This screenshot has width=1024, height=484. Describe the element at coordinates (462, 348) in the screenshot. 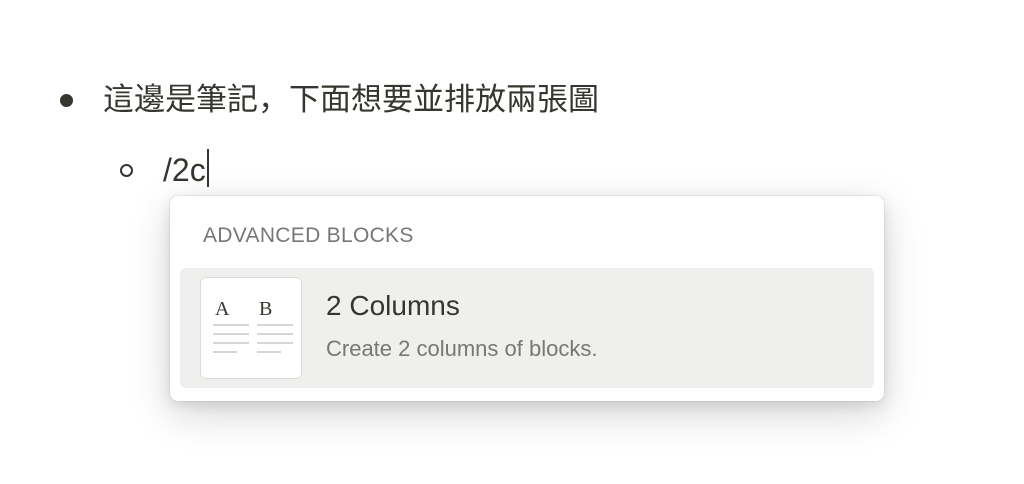

I see `menu-item-description: Create 2 columns of blocks.` at that location.